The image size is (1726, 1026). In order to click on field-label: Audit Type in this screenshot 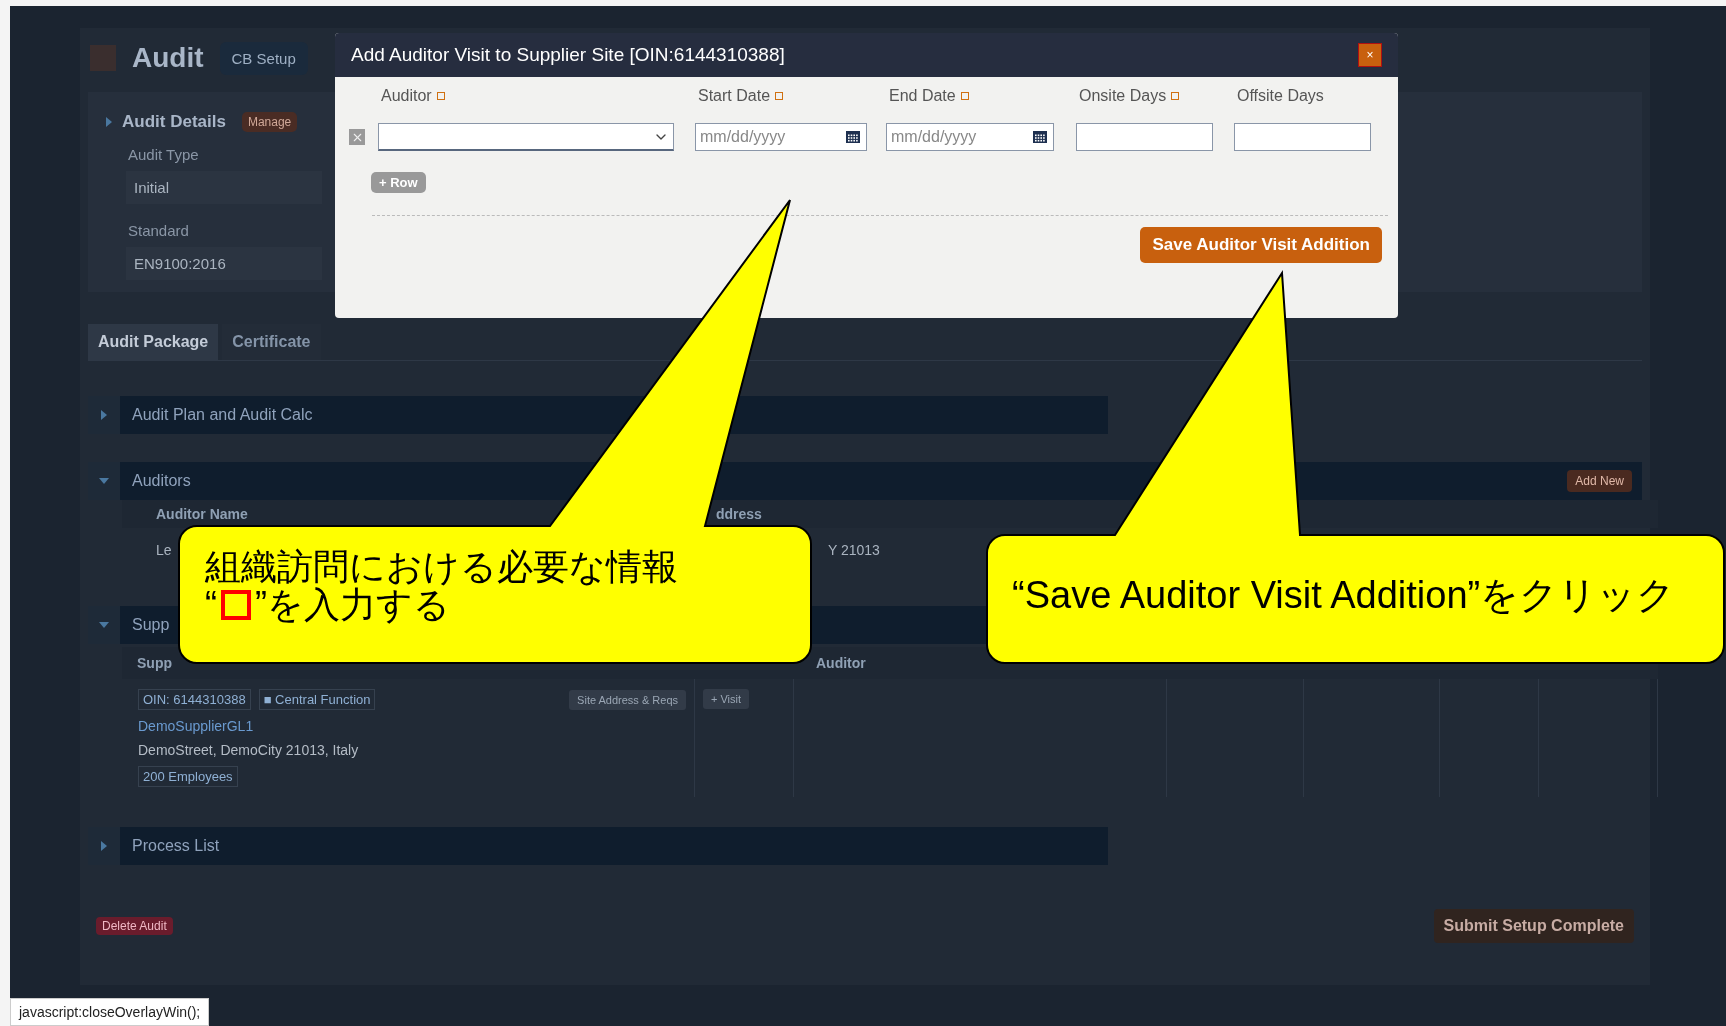, I will do `click(164, 154)`.